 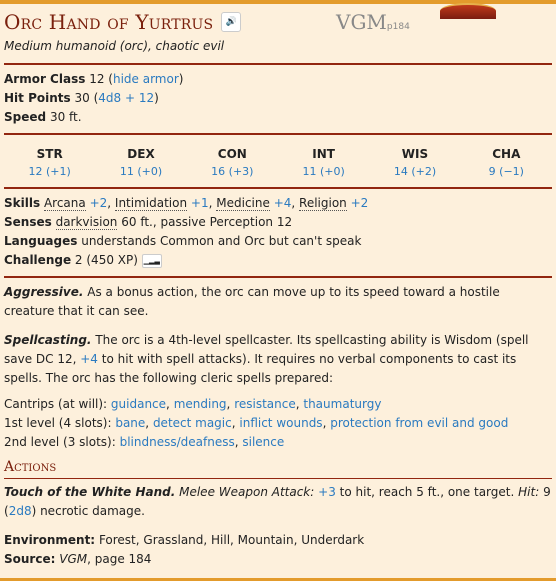 I want to click on armor-class: Armor Class 12 (hide armor), so click(x=94, y=79).